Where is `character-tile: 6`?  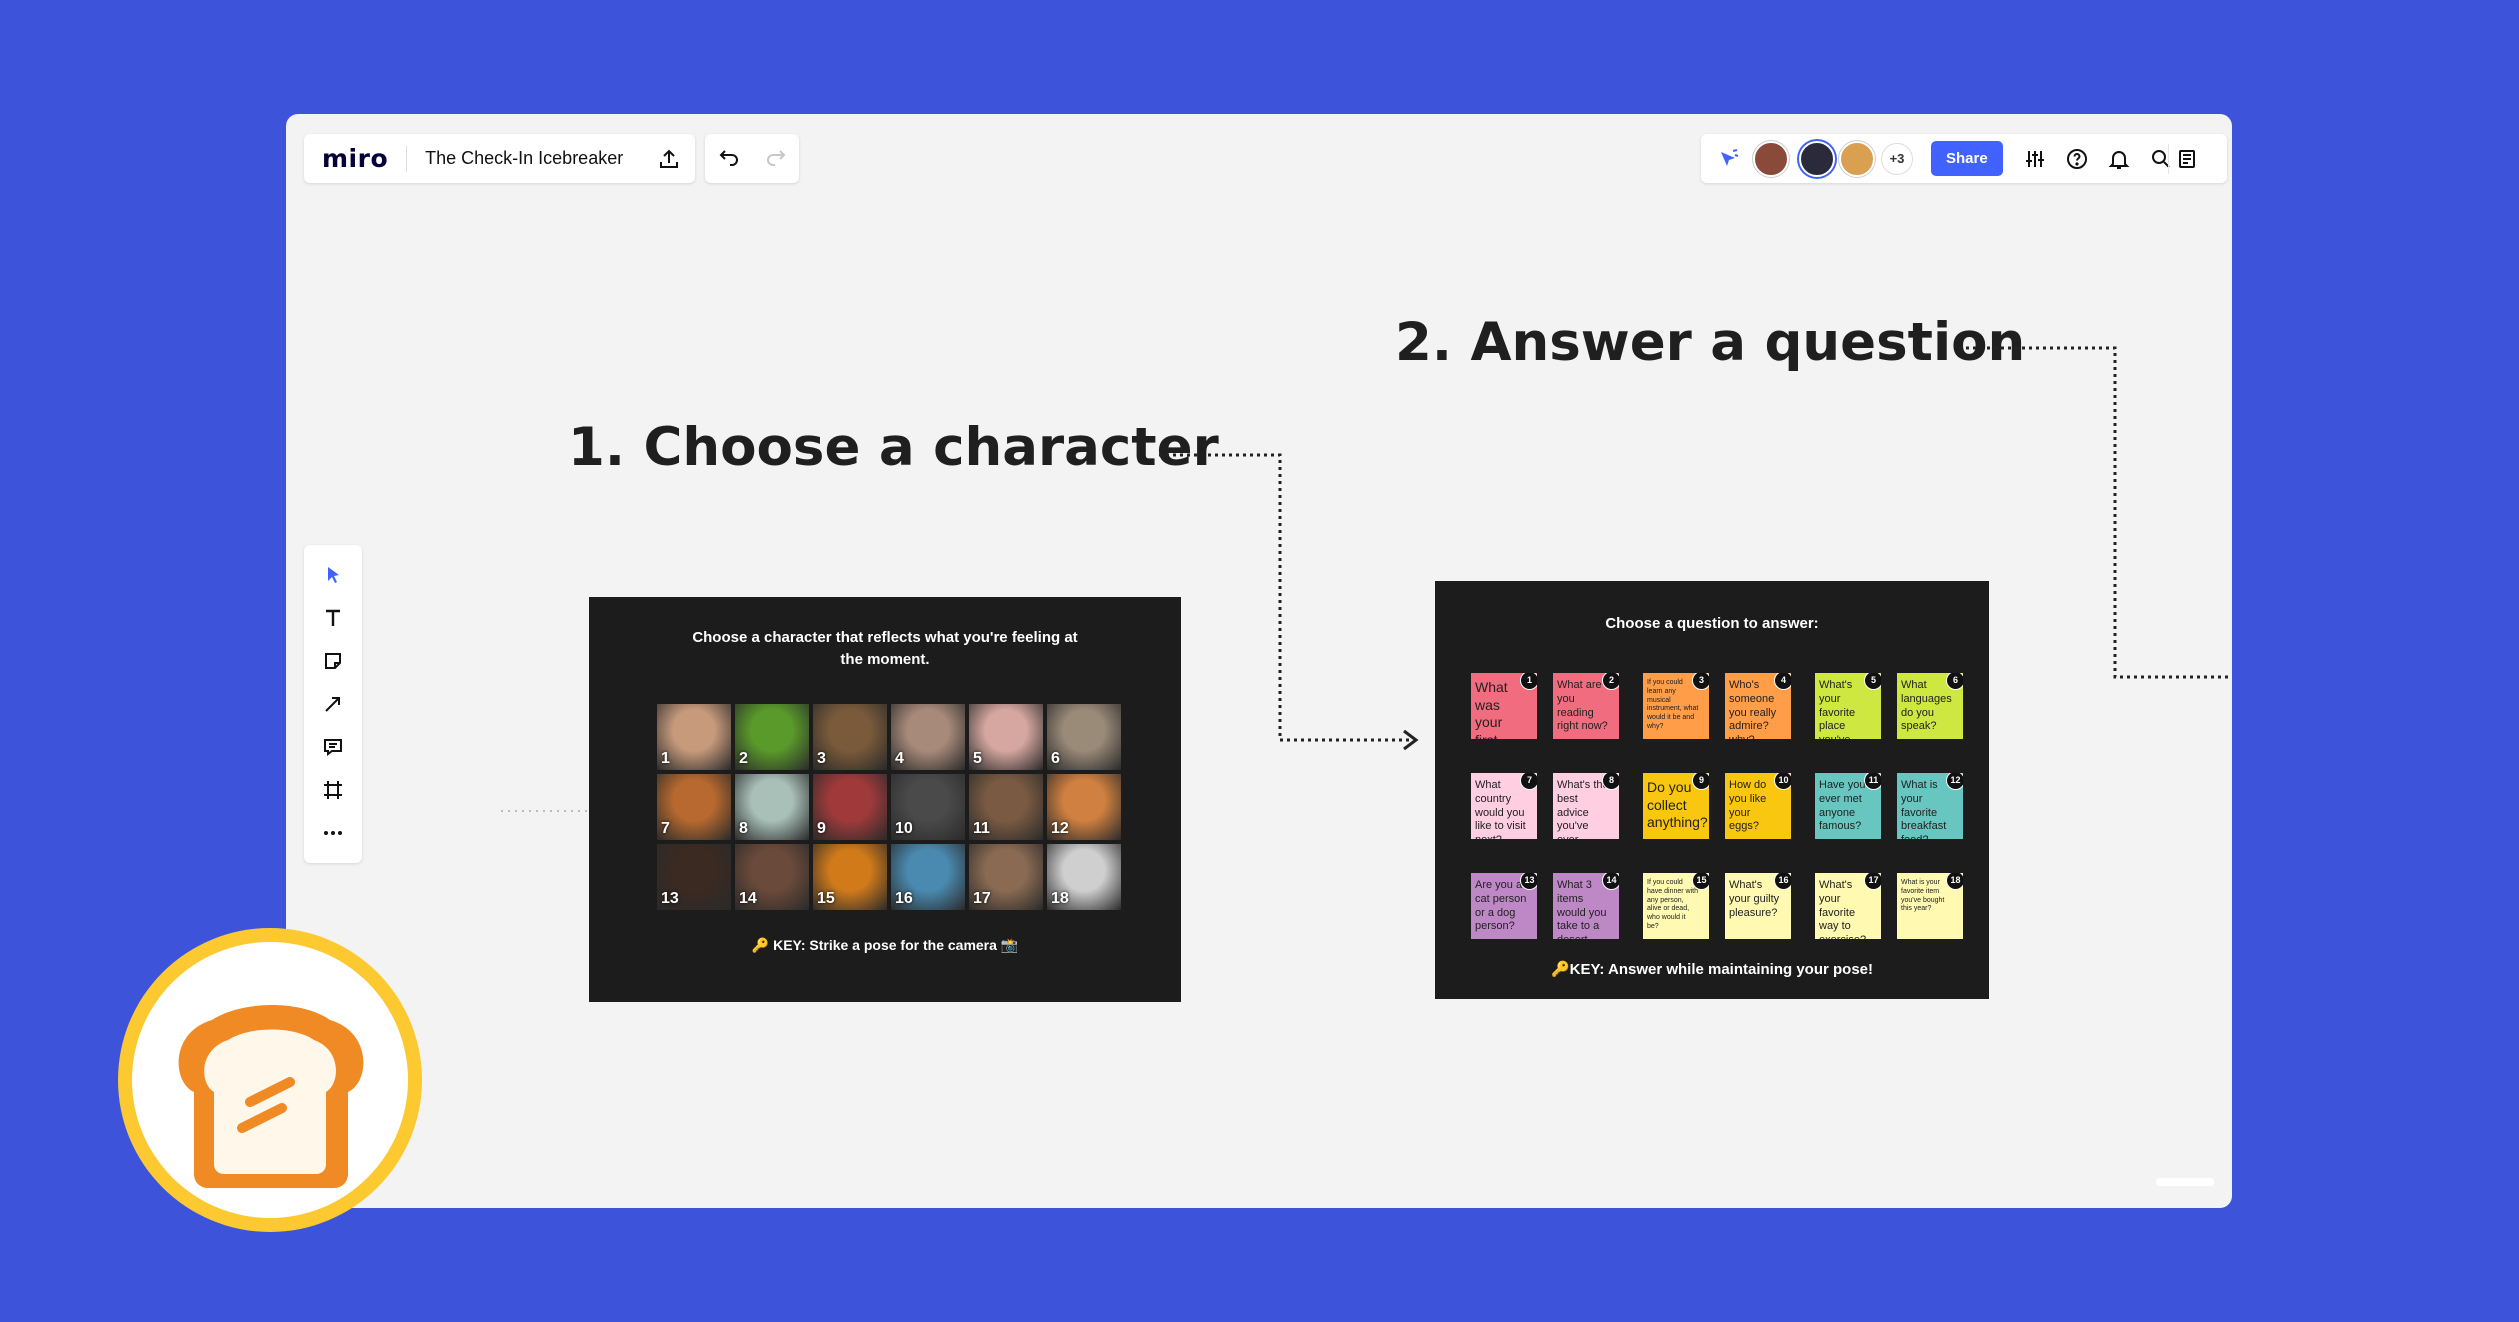
character-tile: 6 is located at coordinates (1084, 737).